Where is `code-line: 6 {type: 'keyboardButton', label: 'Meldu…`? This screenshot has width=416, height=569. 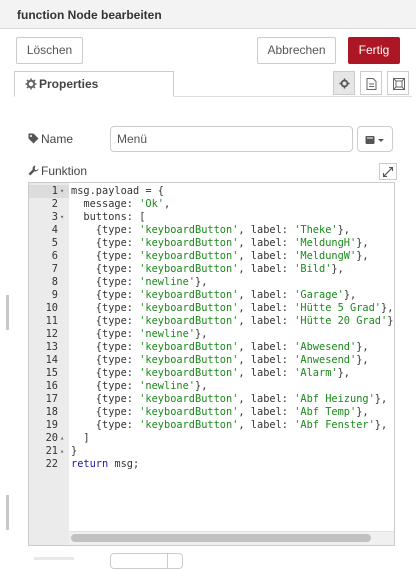
code-line: 6 {type: 'keyboardButton', label: 'Meldu… is located at coordinates (211, 256).